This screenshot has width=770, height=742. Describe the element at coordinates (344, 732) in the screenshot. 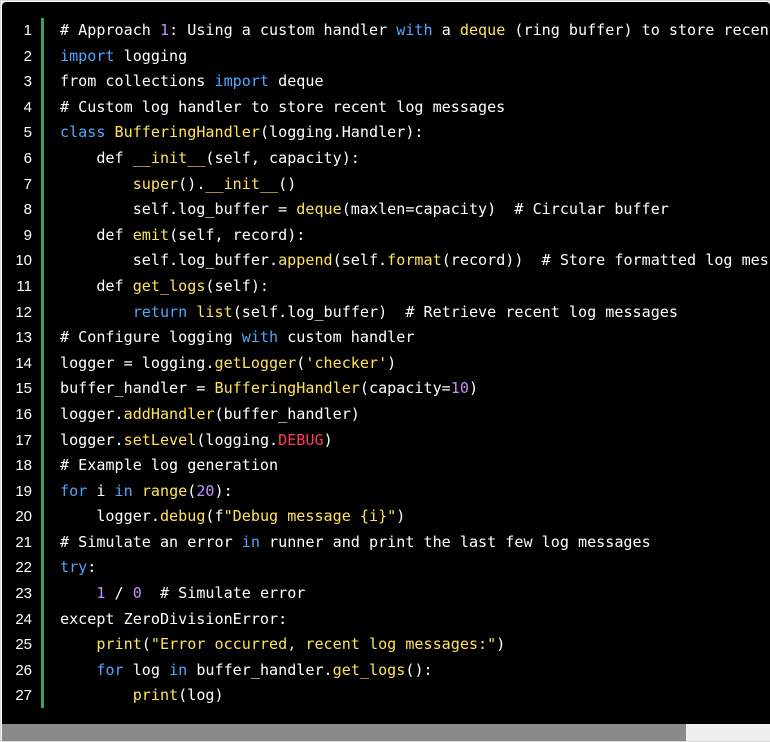

I see `scrollbar-thumb` at that location.